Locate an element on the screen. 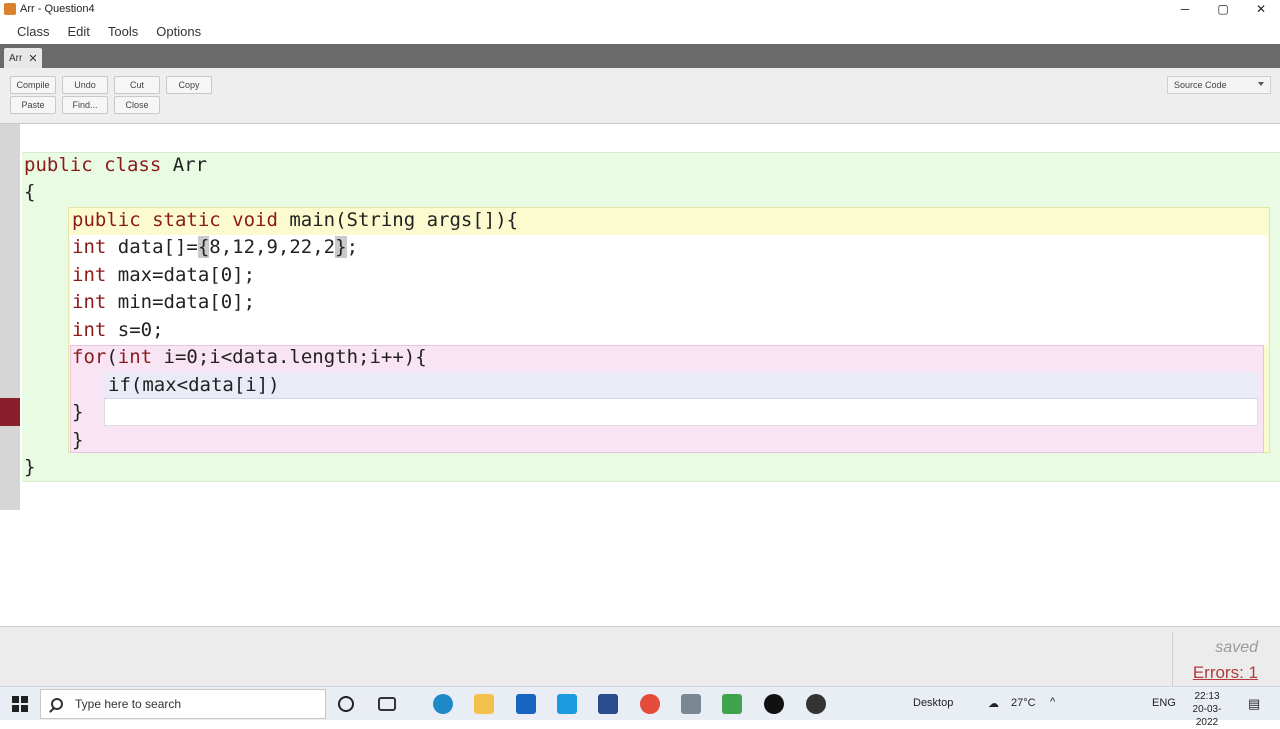 This screenshot has height=729, width=1280. status-box: saved Errors: 1 is located at coordinates (1226, 659).